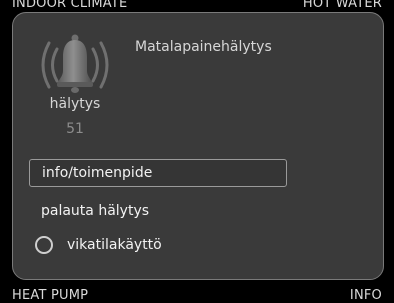 Image resolution: width=394 pixels, height=303 pixels. I want to click on menu-item-info-action: info/toimenpide, so click(158, 173).